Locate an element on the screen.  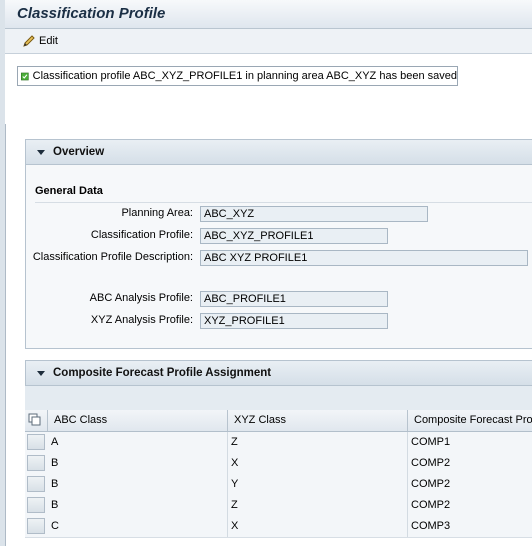
table-row: A Z COMP1 is located at coordinates (278, 443).